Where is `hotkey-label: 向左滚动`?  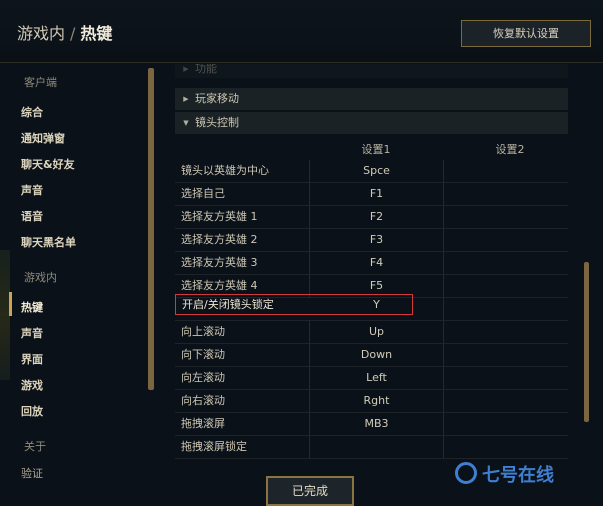
hotkey-label: 向左滚动 is located at coordinates (203, 377).